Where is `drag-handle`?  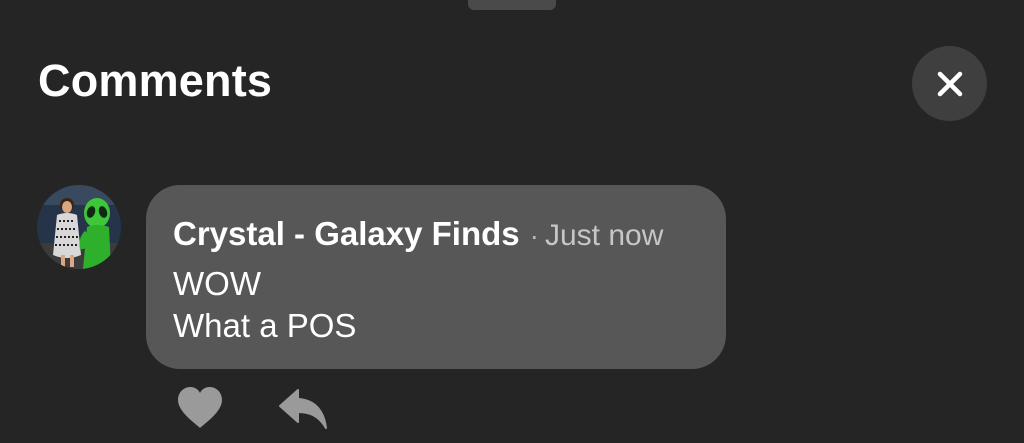
drag-handle is located at coordinates (512, 5).